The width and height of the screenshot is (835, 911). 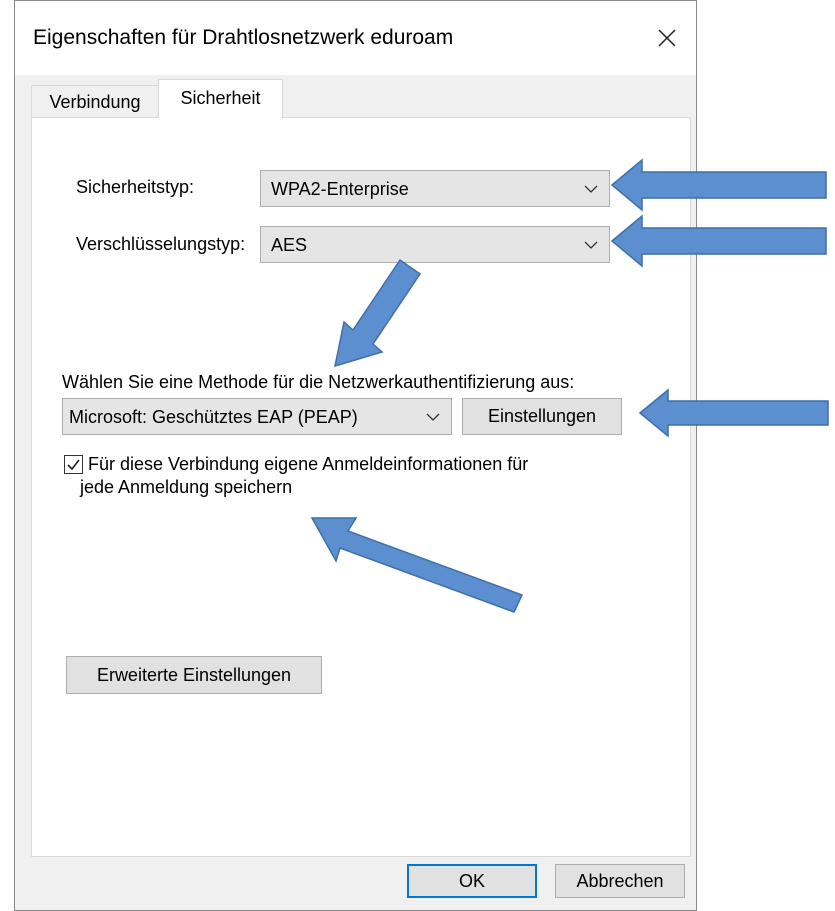 I want to click on cancel-button: Abbrechen, so click(x=620, y=881).